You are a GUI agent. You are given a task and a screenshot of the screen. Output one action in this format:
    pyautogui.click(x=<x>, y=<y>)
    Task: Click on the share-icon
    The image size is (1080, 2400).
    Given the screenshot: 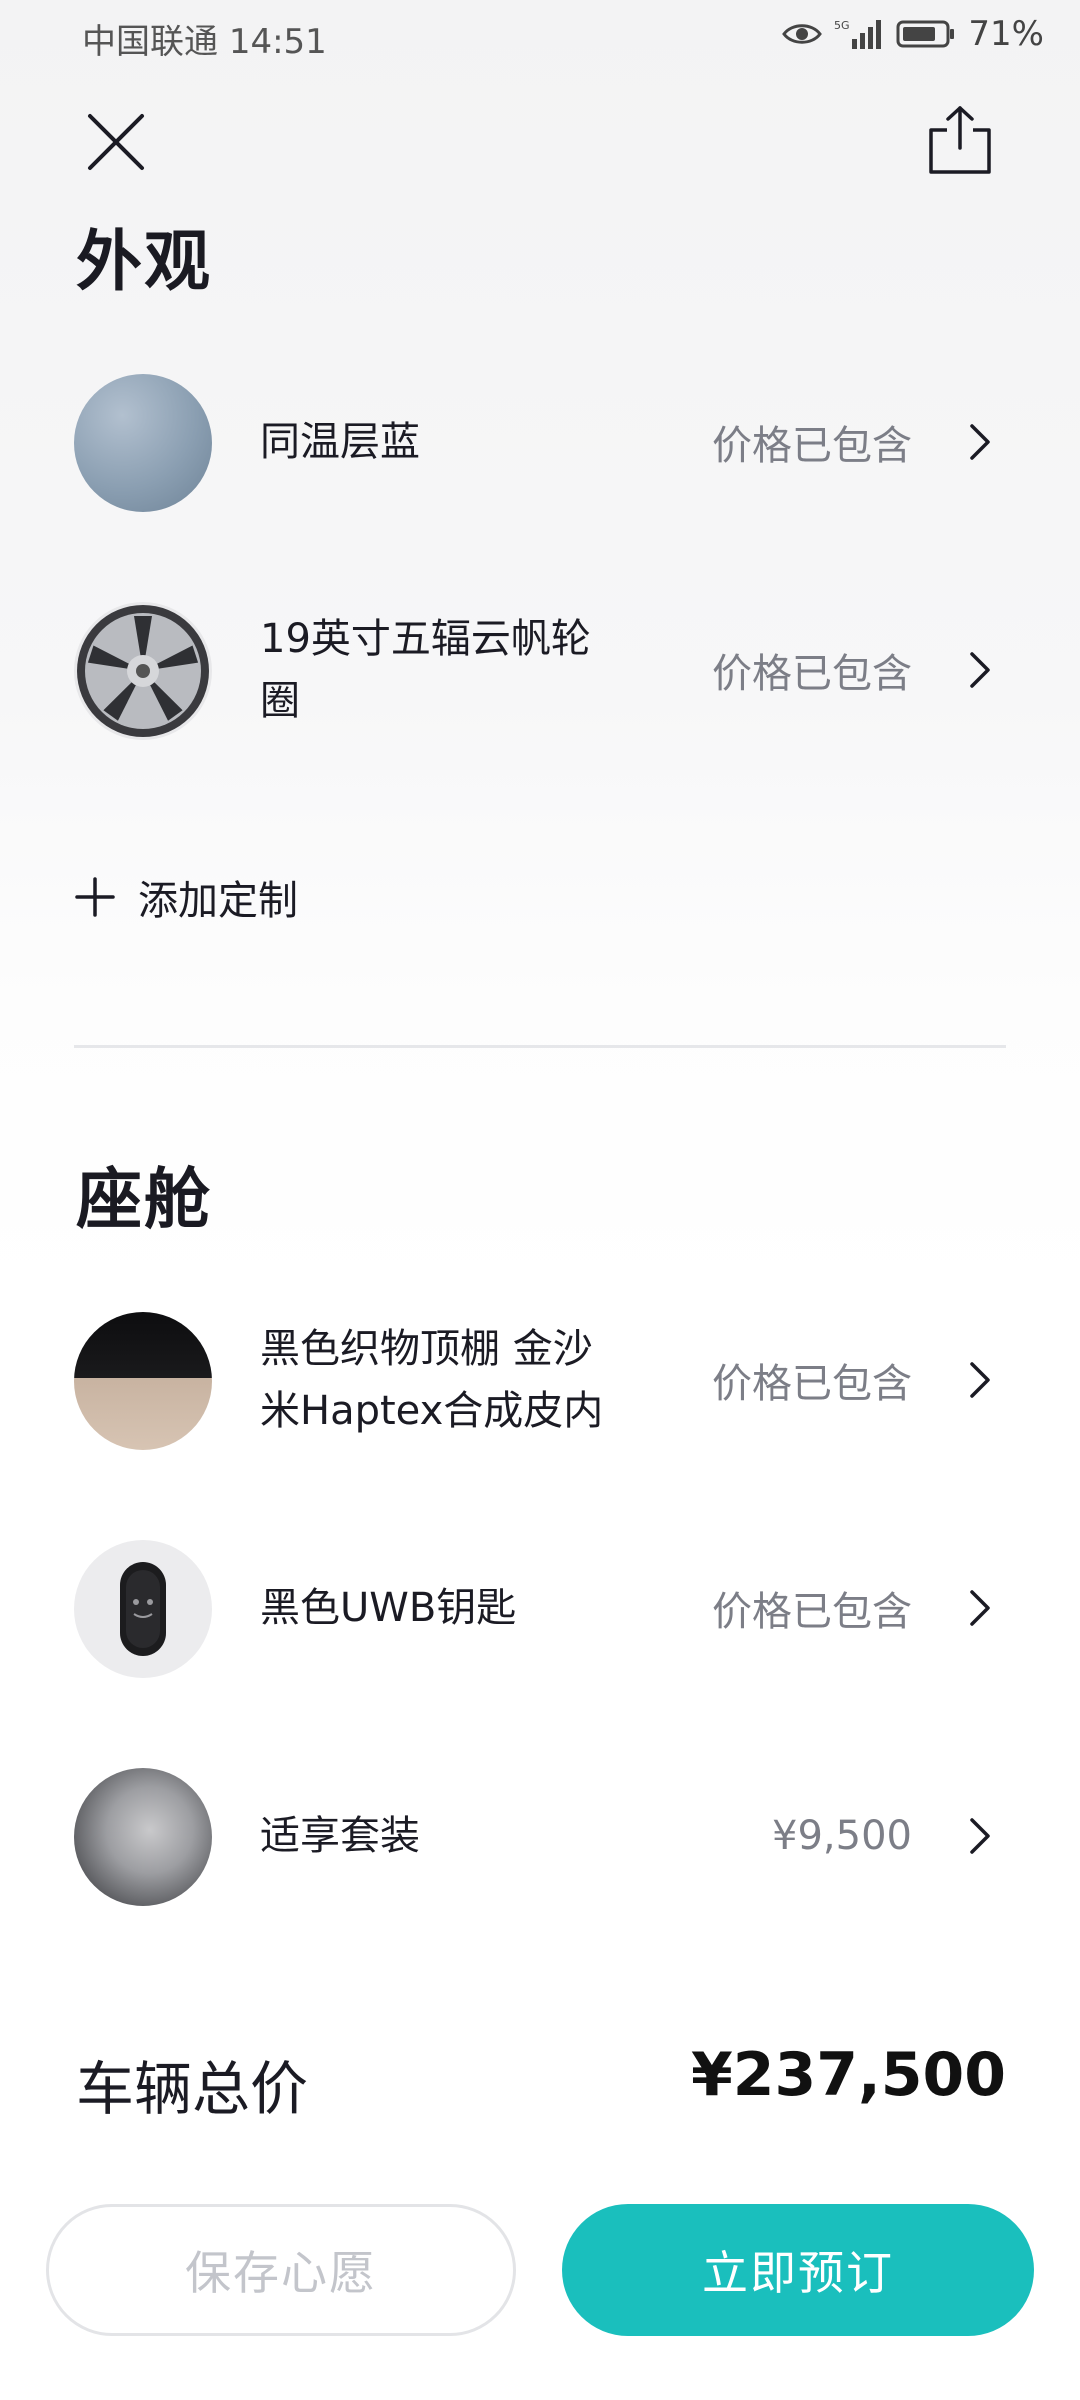 What is the action you would take?
    pyautogui.click(x=960, y=140)
    